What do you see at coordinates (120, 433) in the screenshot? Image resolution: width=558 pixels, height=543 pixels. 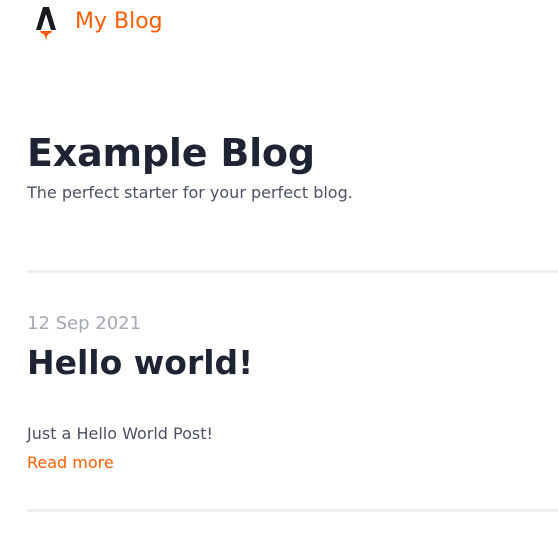 I see `post-excerpt: Just a Hello World Post!` at bounding box center [120, 433].